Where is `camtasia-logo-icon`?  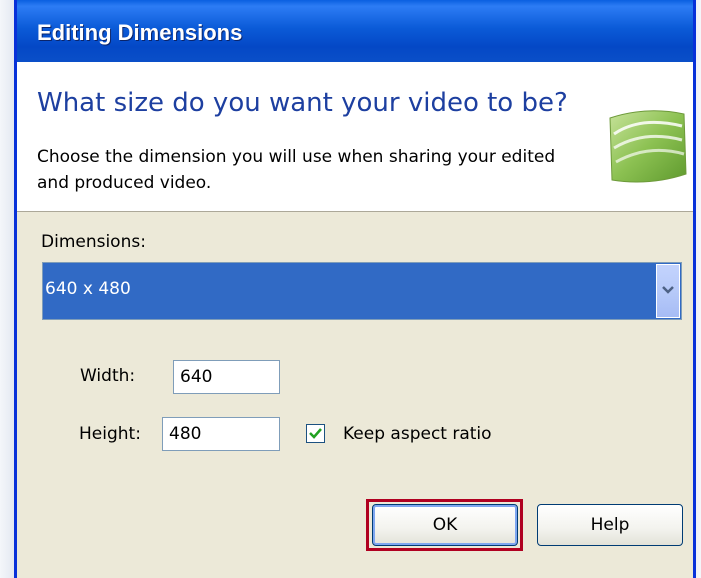
camtasia-logo-icon is located at coordinates (648, 146).